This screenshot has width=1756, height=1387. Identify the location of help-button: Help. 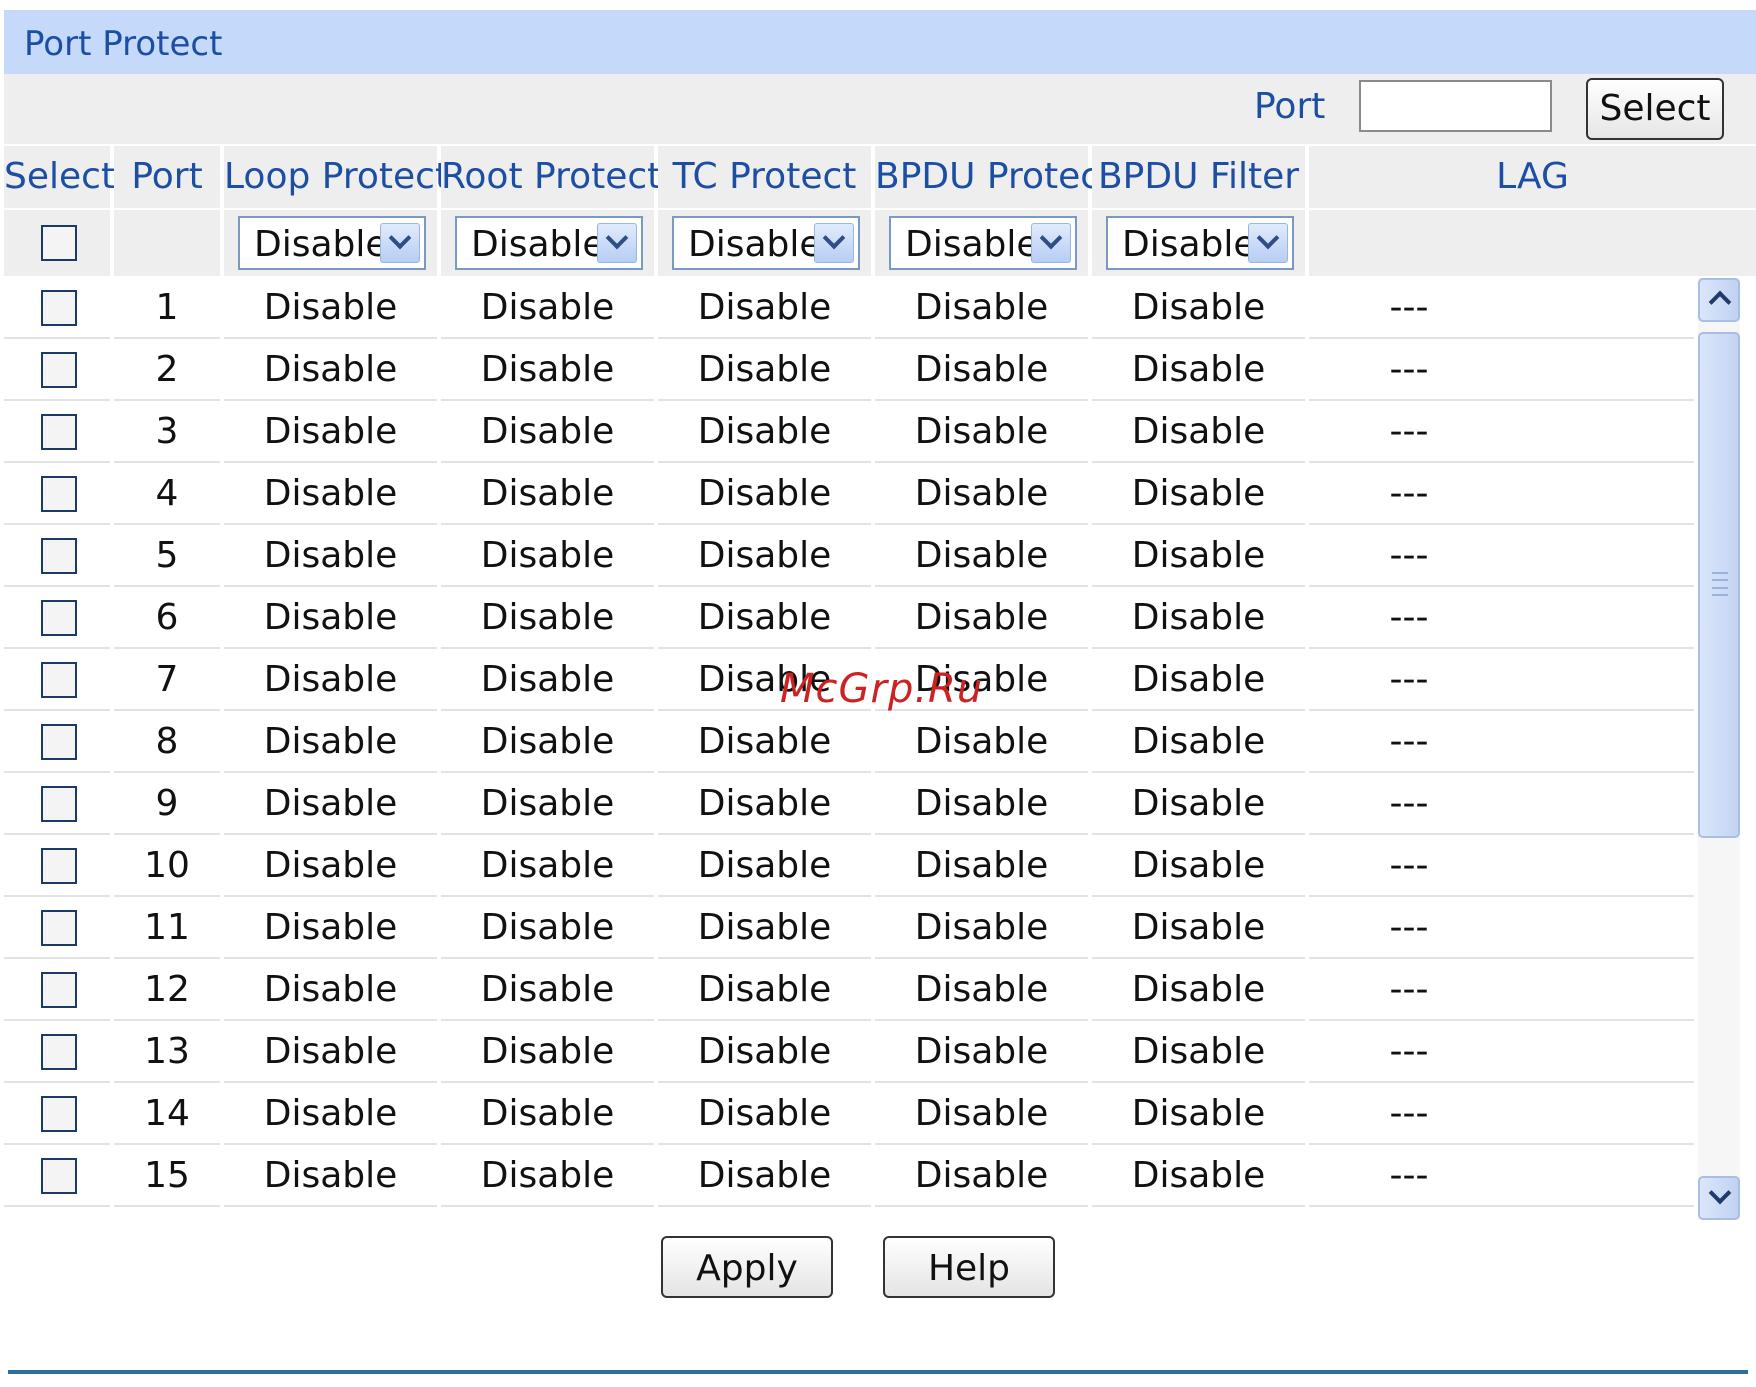
(969, 1267).